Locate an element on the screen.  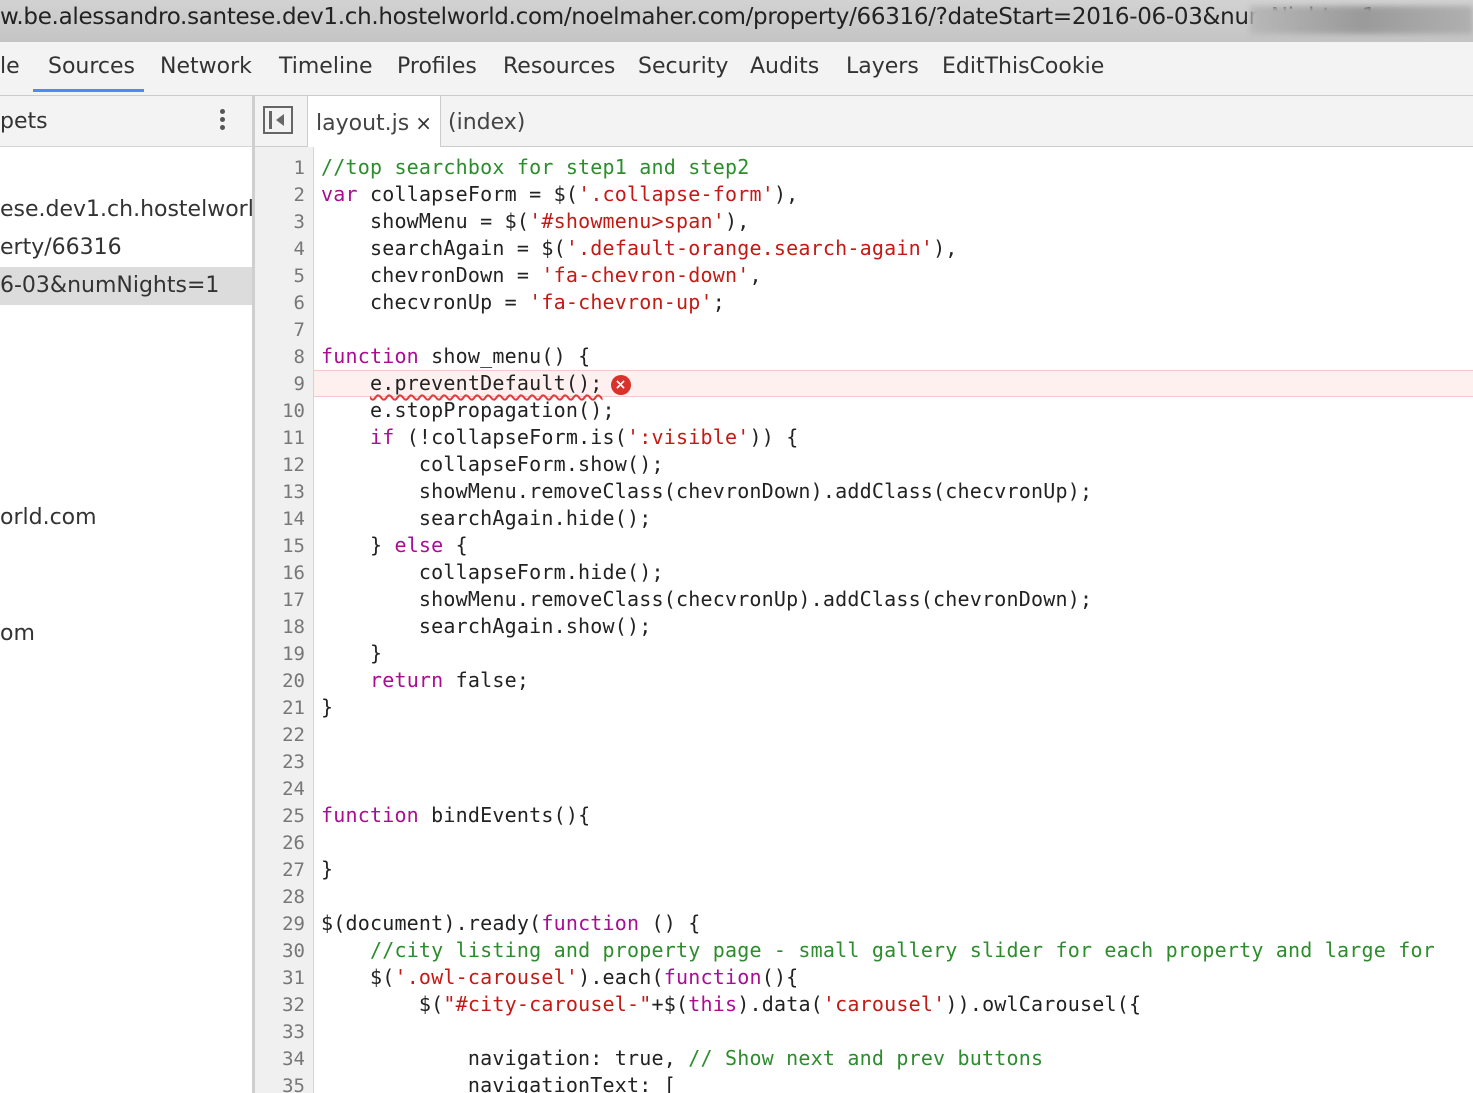
code-line: collapseForm.show(); is located at coordinates (492, 464).